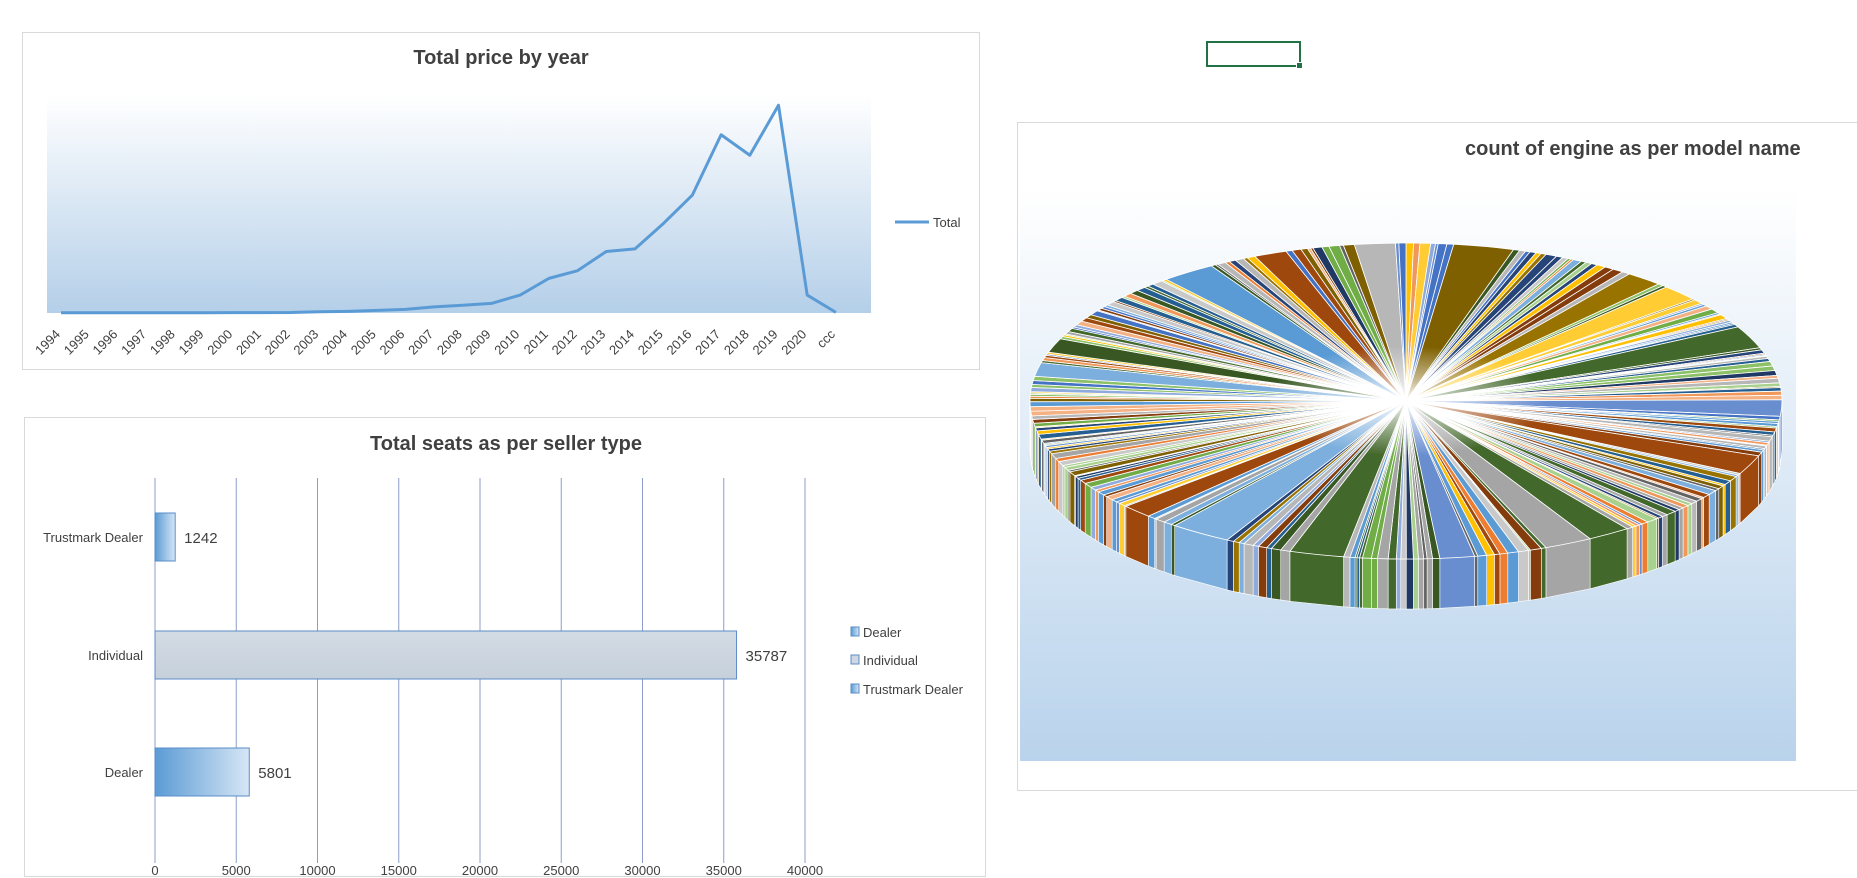 The width and height of the screenshot is (1857, 878). What do you see at coordinates (793, 342) in the screenshot?
I see `x-tick-label: 2020` at bounding box center [793, 342].